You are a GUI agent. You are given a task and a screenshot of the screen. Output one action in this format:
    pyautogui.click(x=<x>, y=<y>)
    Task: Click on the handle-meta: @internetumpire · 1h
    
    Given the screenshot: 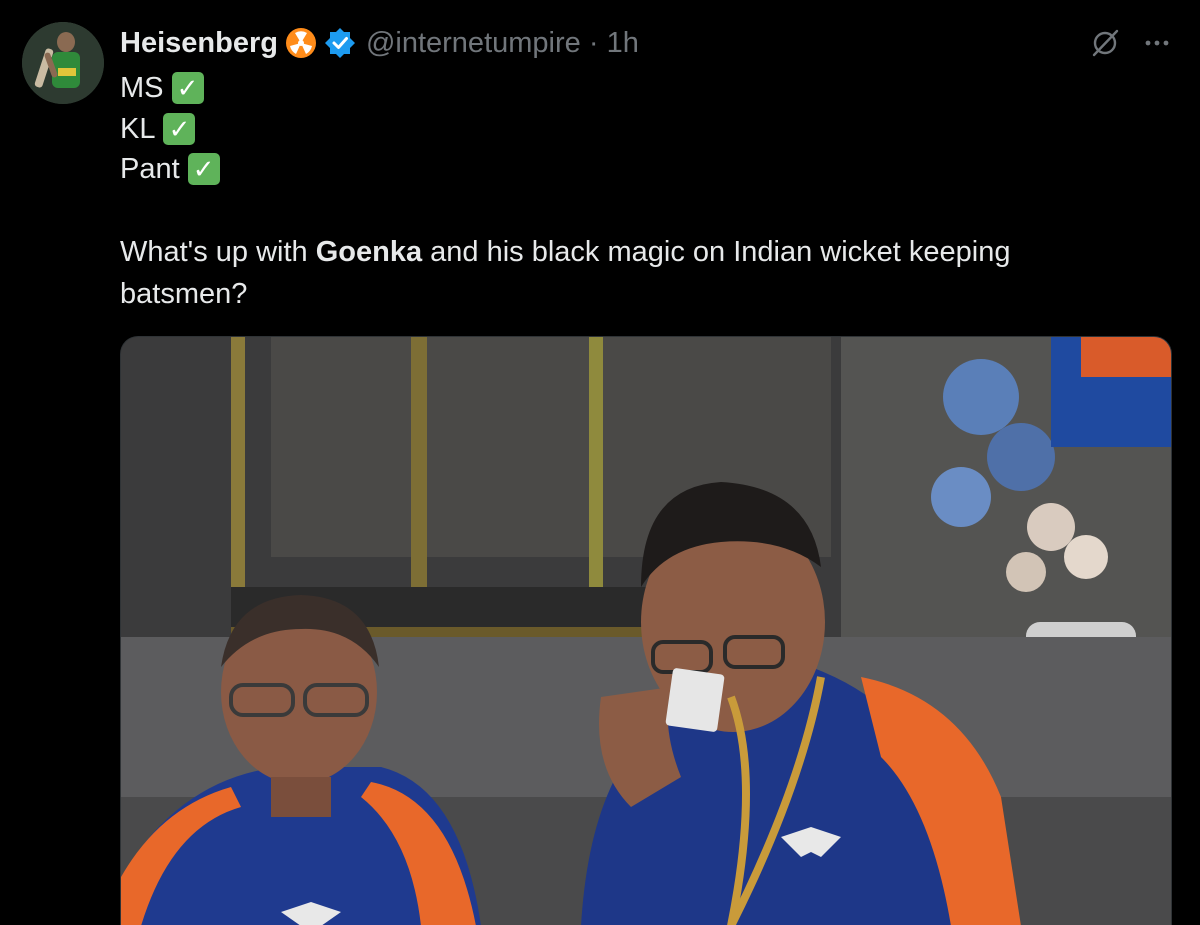 What is the action you would take?
    pyautogui.click(x=502, y=43)
    